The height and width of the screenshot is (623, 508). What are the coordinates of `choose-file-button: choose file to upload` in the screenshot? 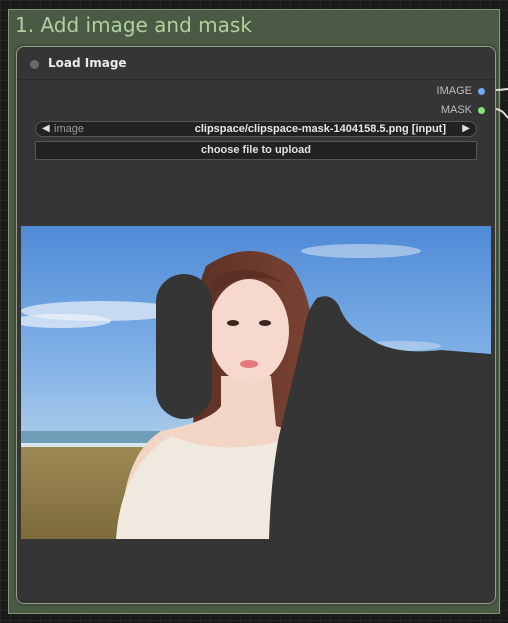 It's located at (256, 150).